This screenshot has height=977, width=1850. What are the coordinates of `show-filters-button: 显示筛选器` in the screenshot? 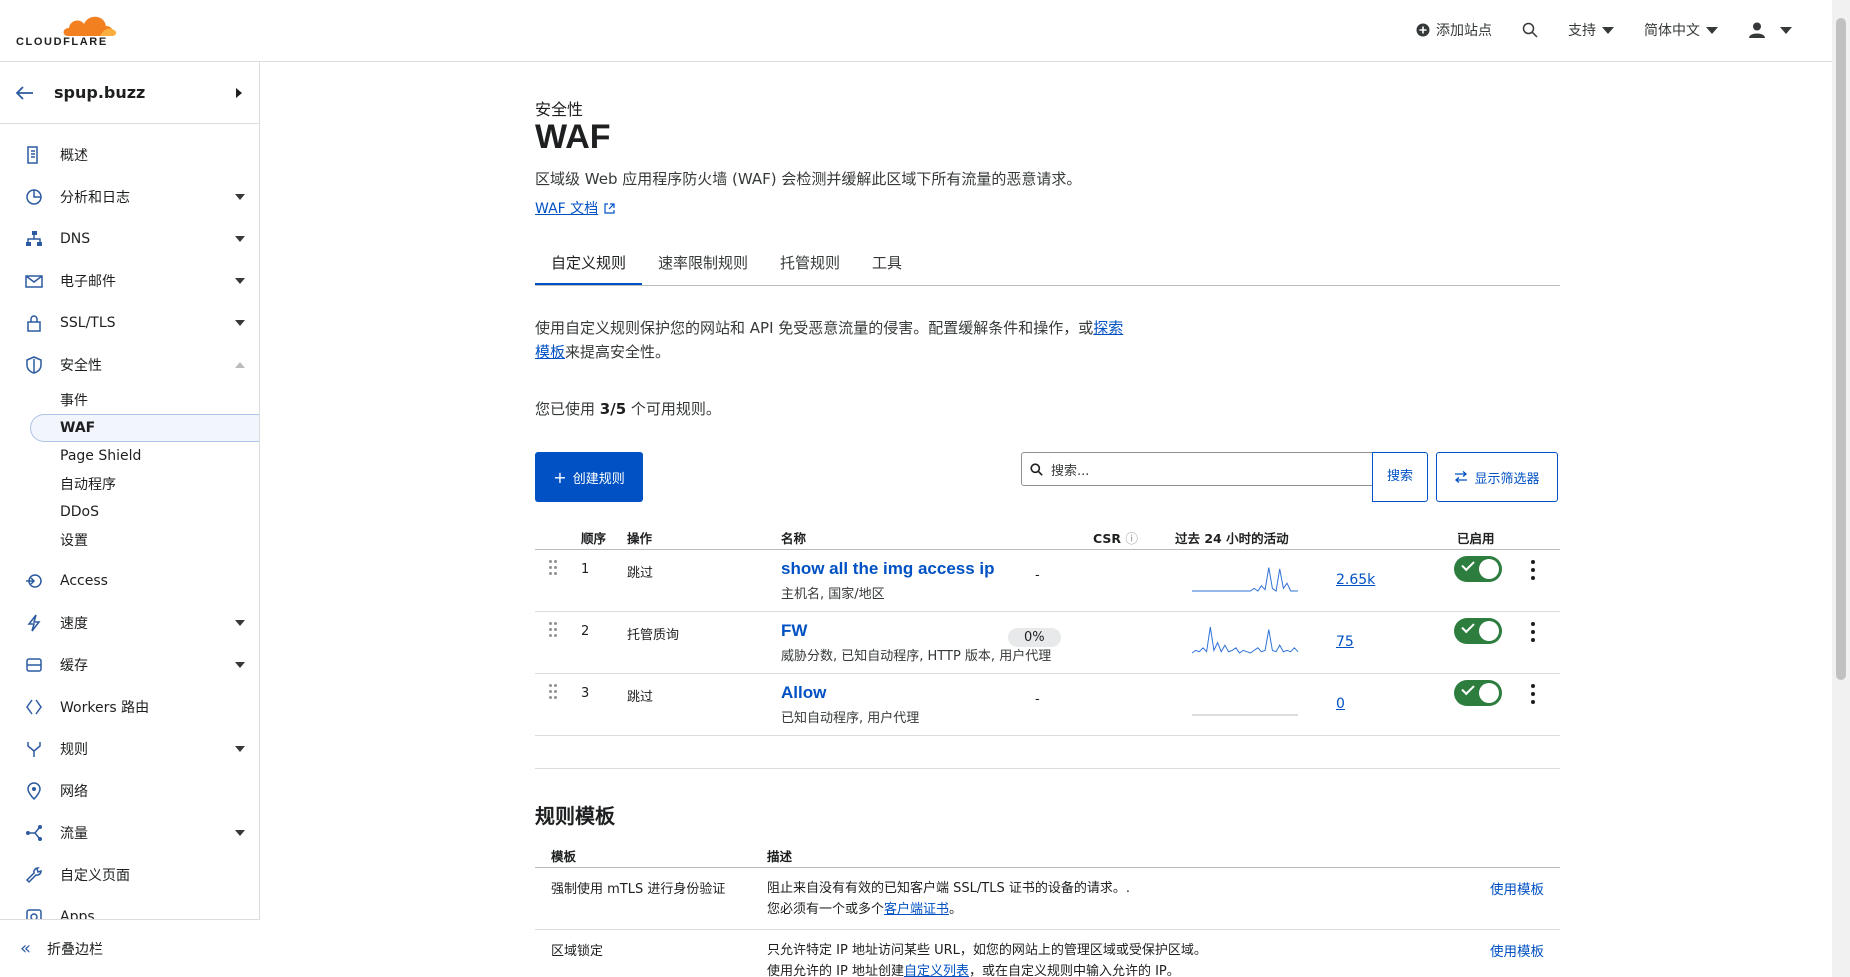 It's located at (1497, 477).